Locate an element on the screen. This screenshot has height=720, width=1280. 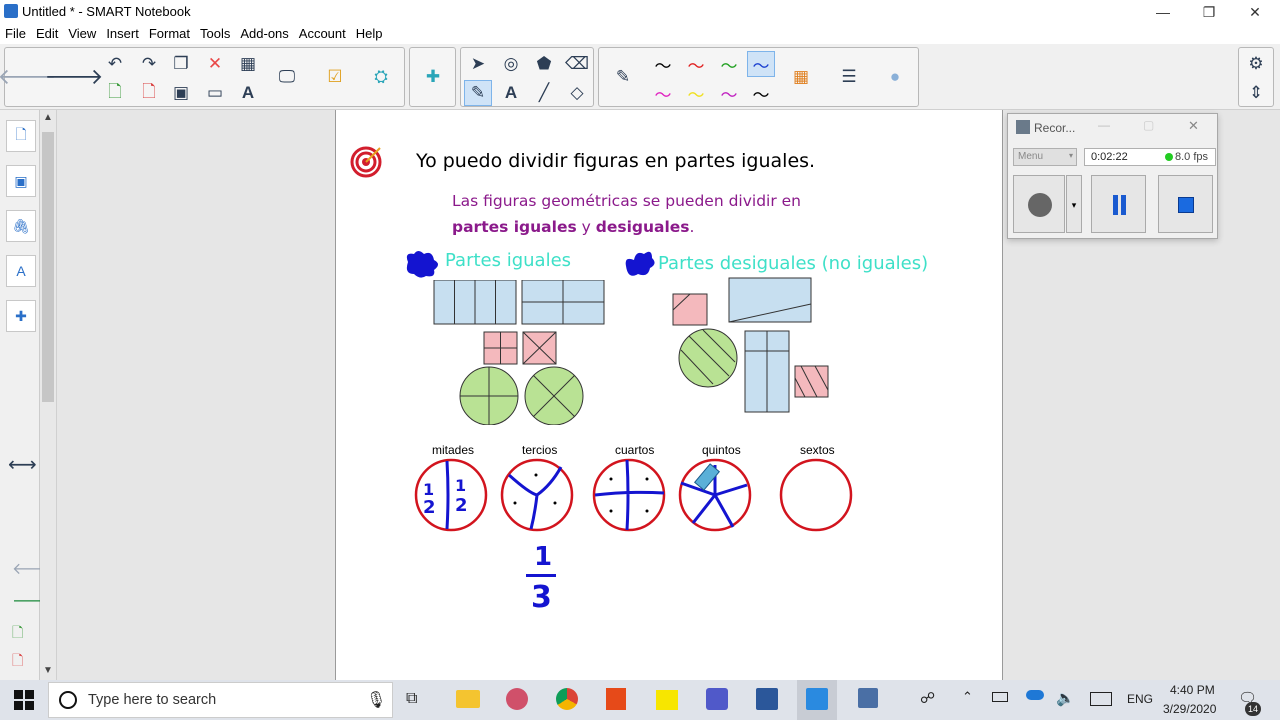
menu-addons: Add-ons is located at coordinates (264, 34).